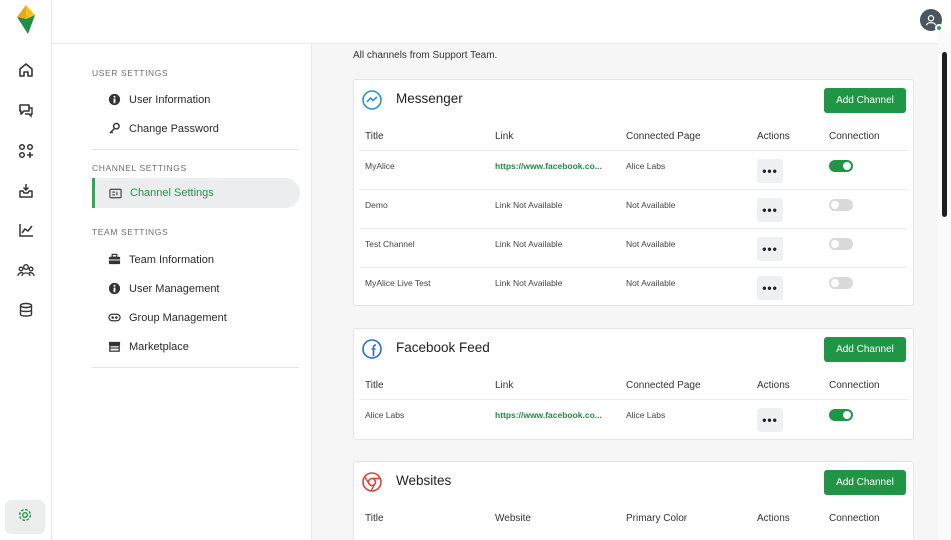  I want to click on sidebar-item-label: Marketplace, so click(159, 346).